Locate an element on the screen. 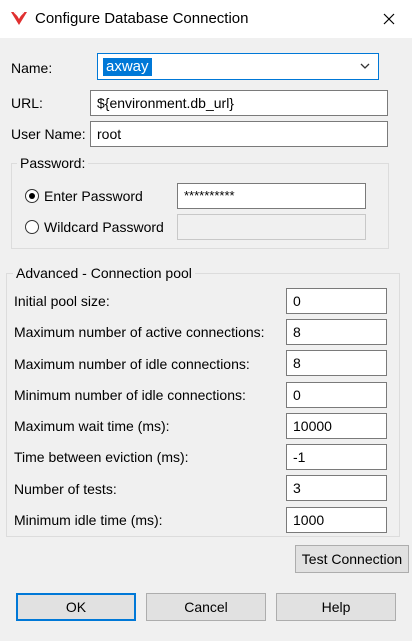 The height and width of the screenshot is (641, 412). window-title: Configure Database Connection is located at coordinates (142, 18).